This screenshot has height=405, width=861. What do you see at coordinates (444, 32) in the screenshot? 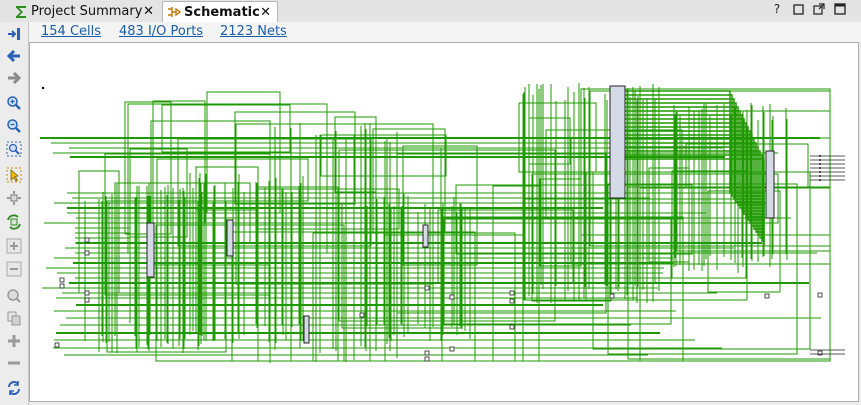
I see `stats-bar: 154 Cells 483 I/O Ports 2123 Nets` at bounding box center [444, 32].